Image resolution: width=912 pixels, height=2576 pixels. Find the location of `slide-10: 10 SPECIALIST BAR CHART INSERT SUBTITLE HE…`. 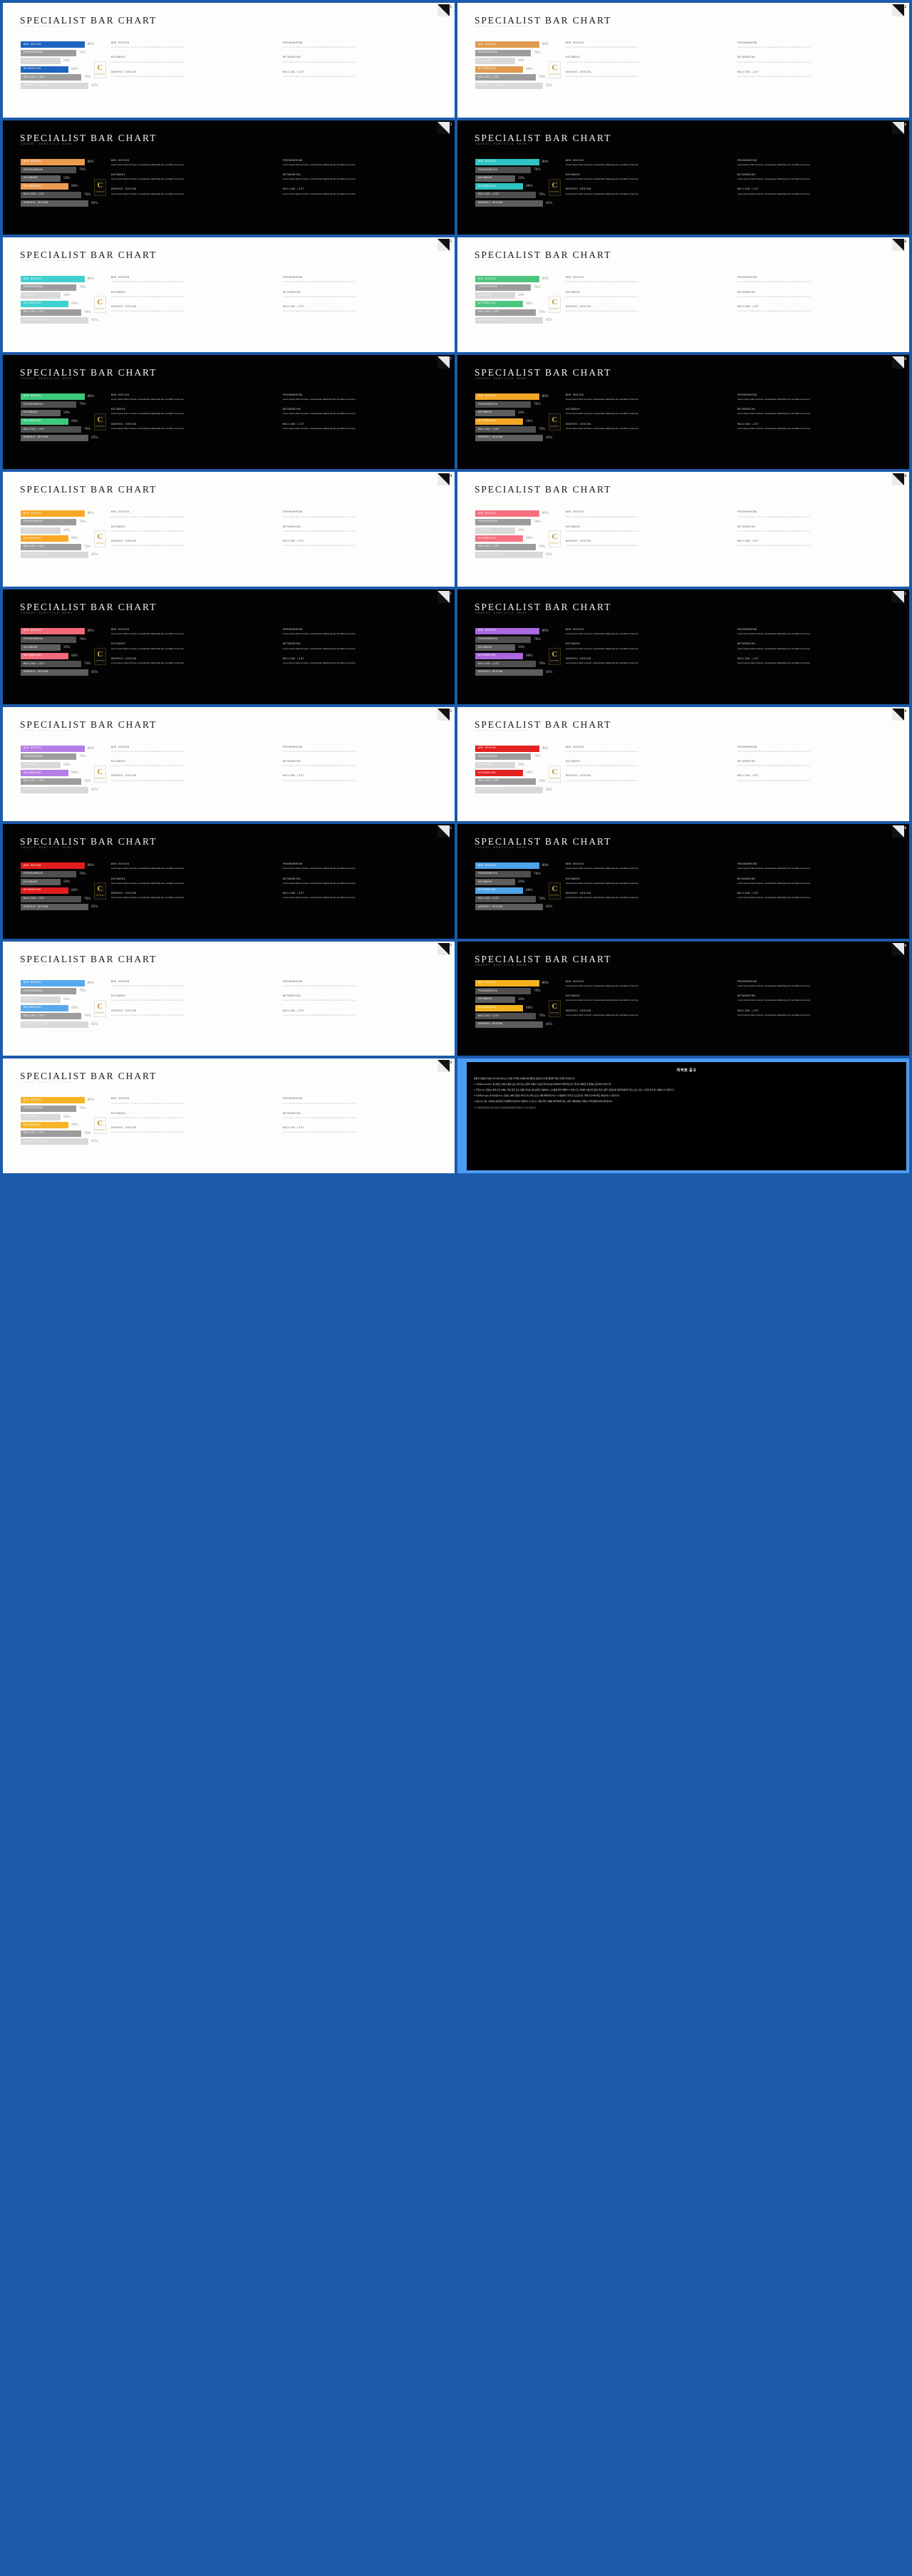

slide-10: 10 SPECIALIST BAR CHART INSERT SUBTITLE HE… is located at coordinates (683, 529).